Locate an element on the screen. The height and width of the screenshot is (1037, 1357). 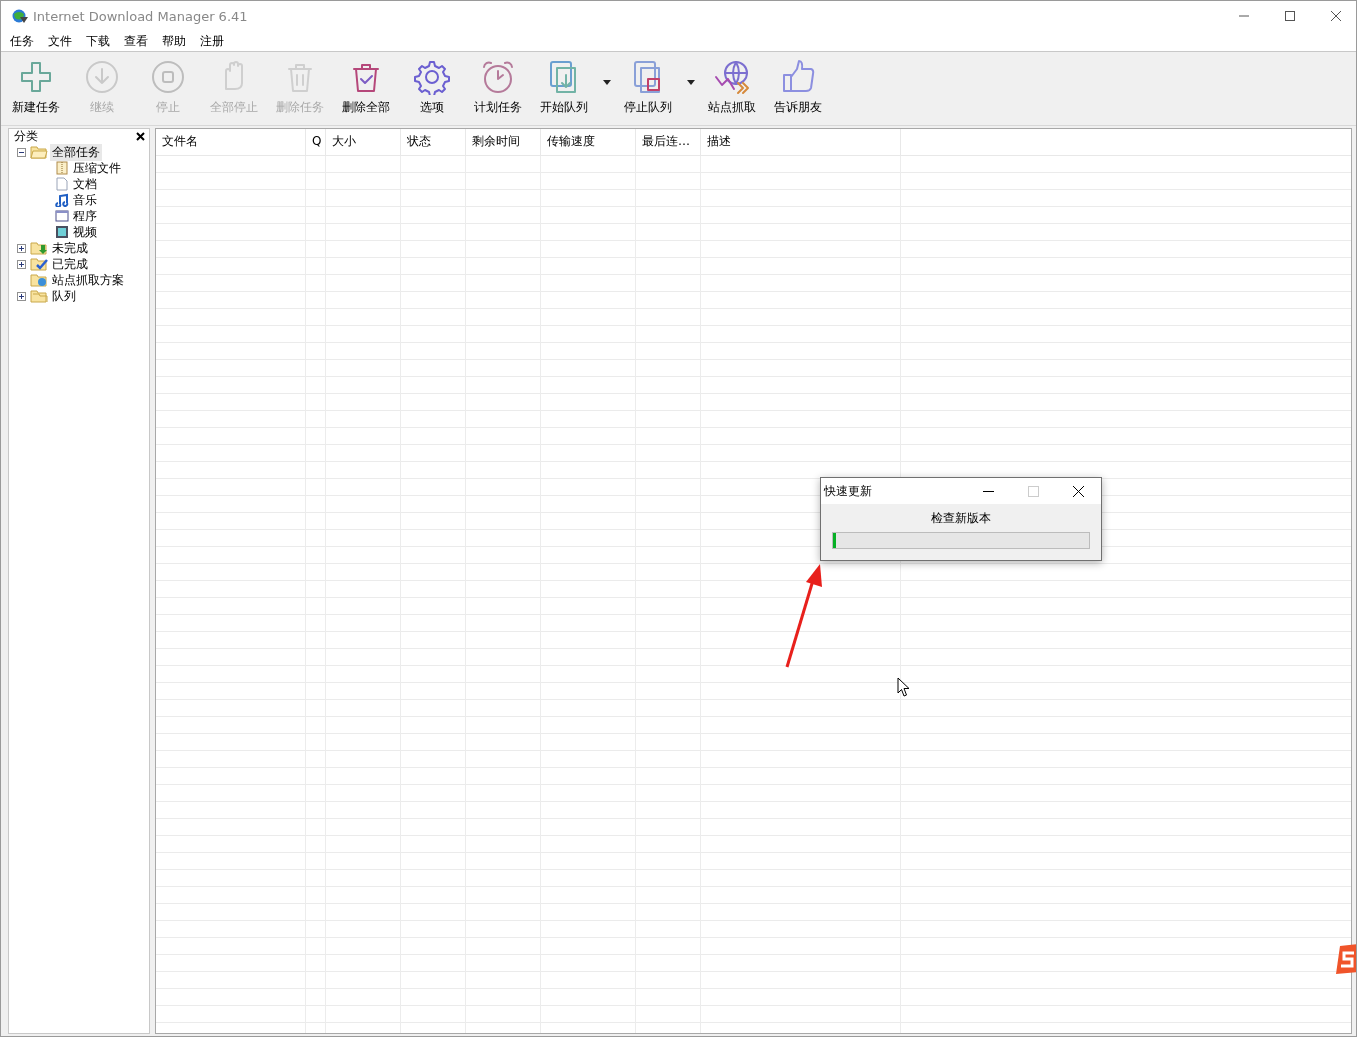
column-header: 状态 is located at coordinates (433, 142).